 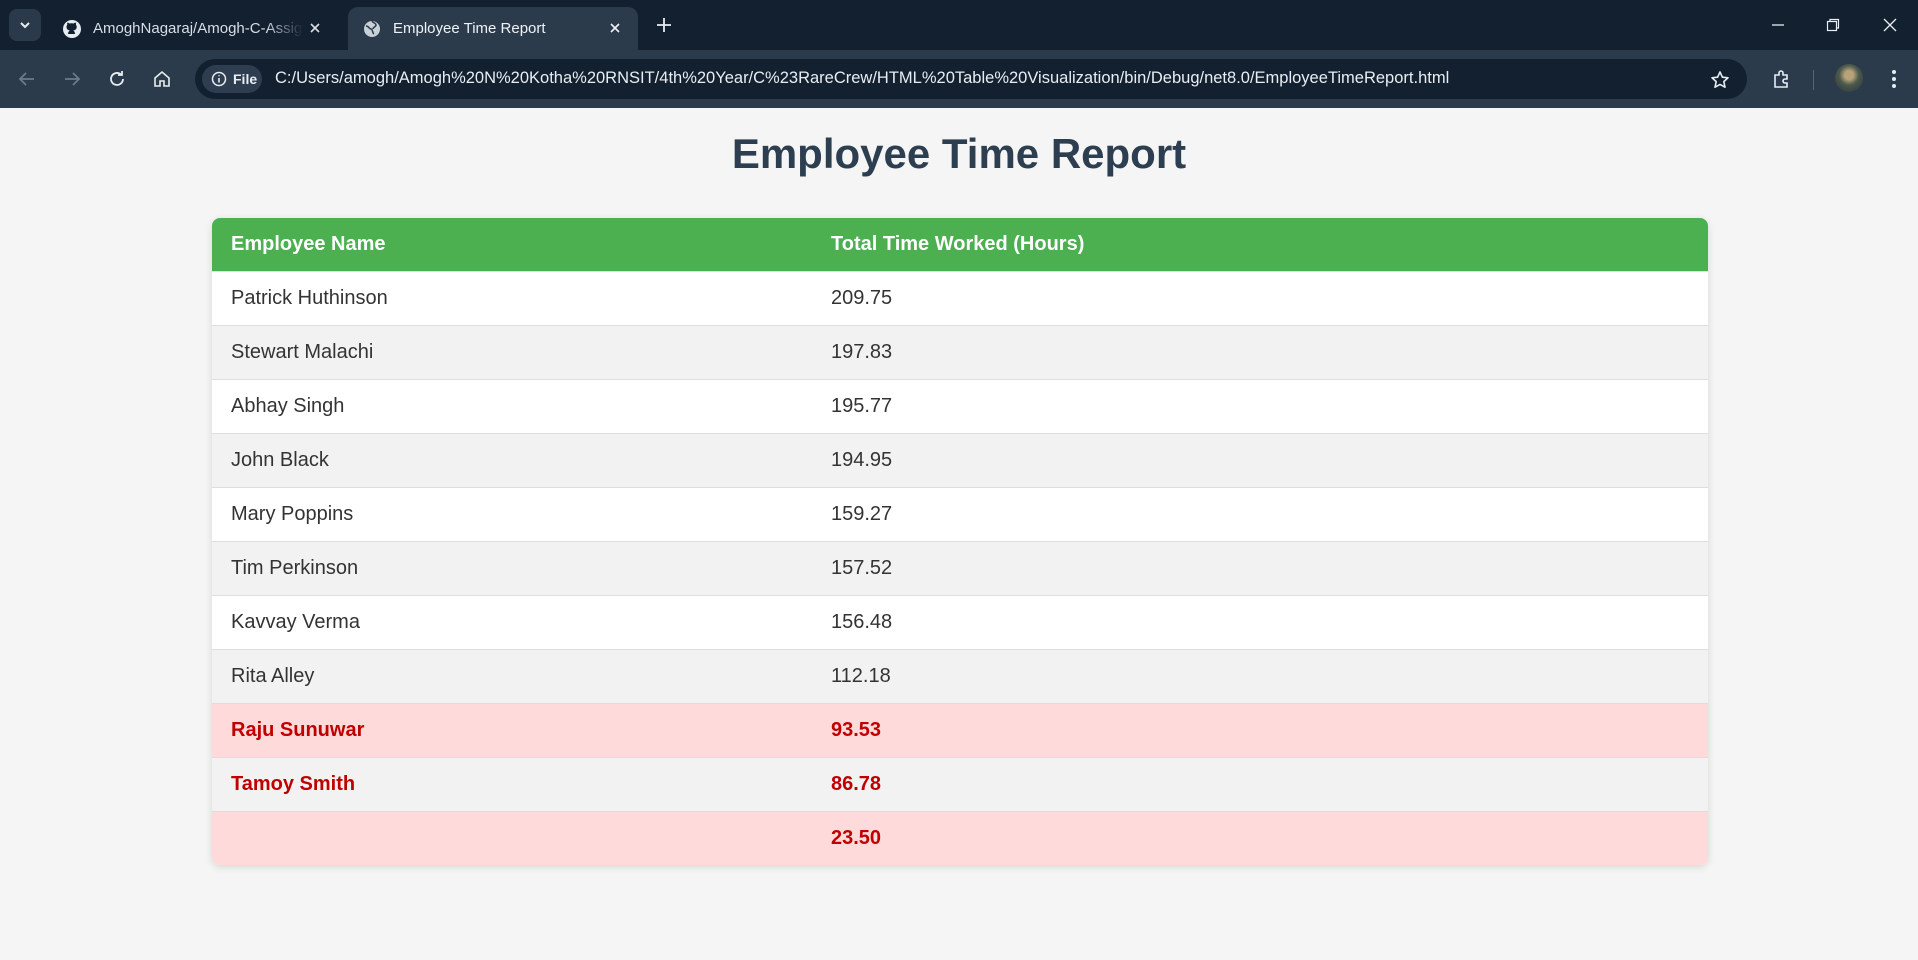 I want to click on employee-name-cell, so click(x=512, y=838).